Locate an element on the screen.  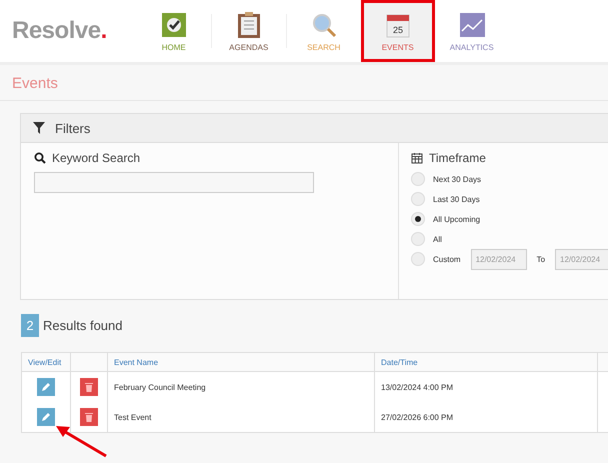
column-header: Event Name is located at coordinates (241, 362).